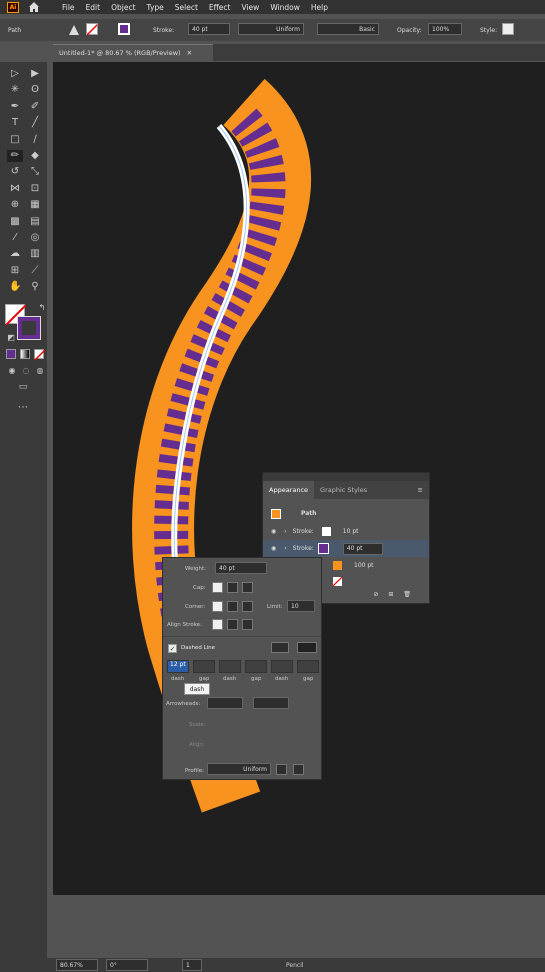 The width and height of the screenshot is (545, 972). Describe the element at coordinates (11, 354) in the screenshot. I see `color-mode-icon` at that location.